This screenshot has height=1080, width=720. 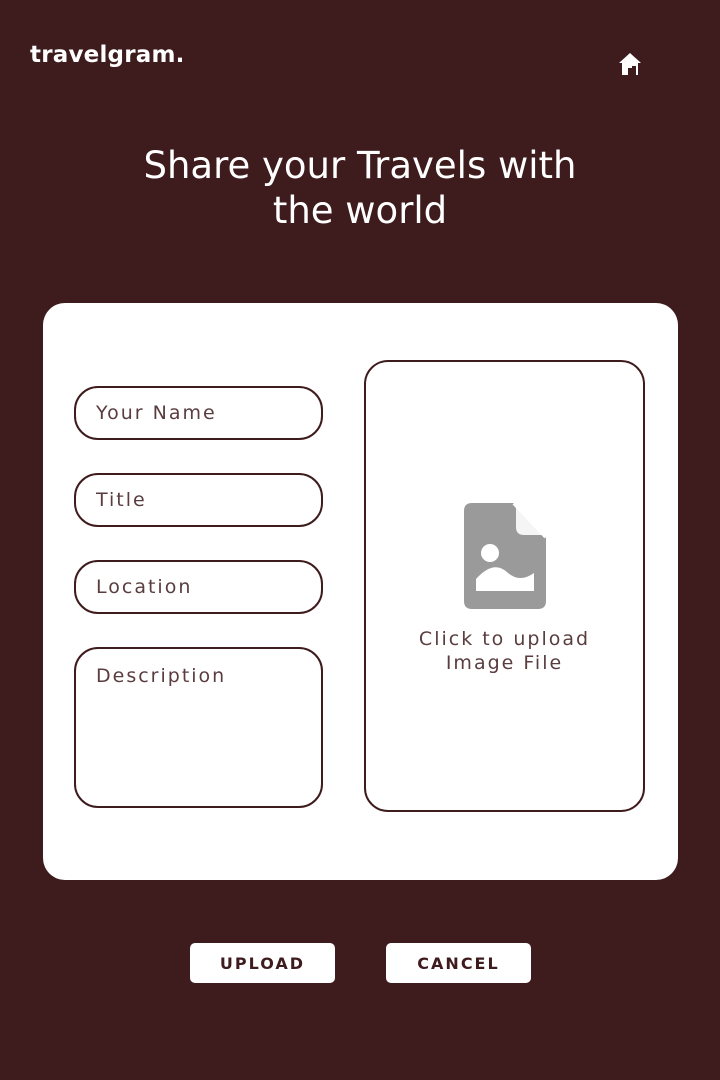 I want to click on title-input, so click(x=198, y=500).